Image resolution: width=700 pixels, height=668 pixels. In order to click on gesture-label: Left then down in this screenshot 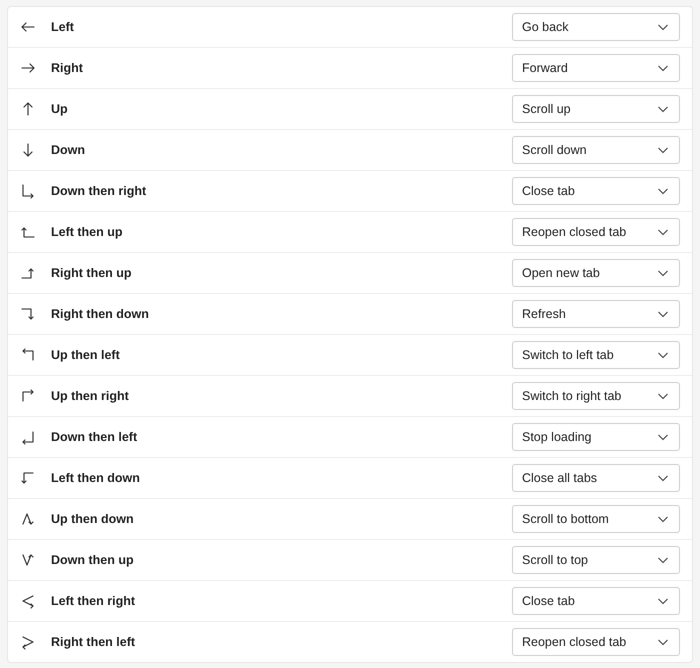, I will do `click(96, 478)`.